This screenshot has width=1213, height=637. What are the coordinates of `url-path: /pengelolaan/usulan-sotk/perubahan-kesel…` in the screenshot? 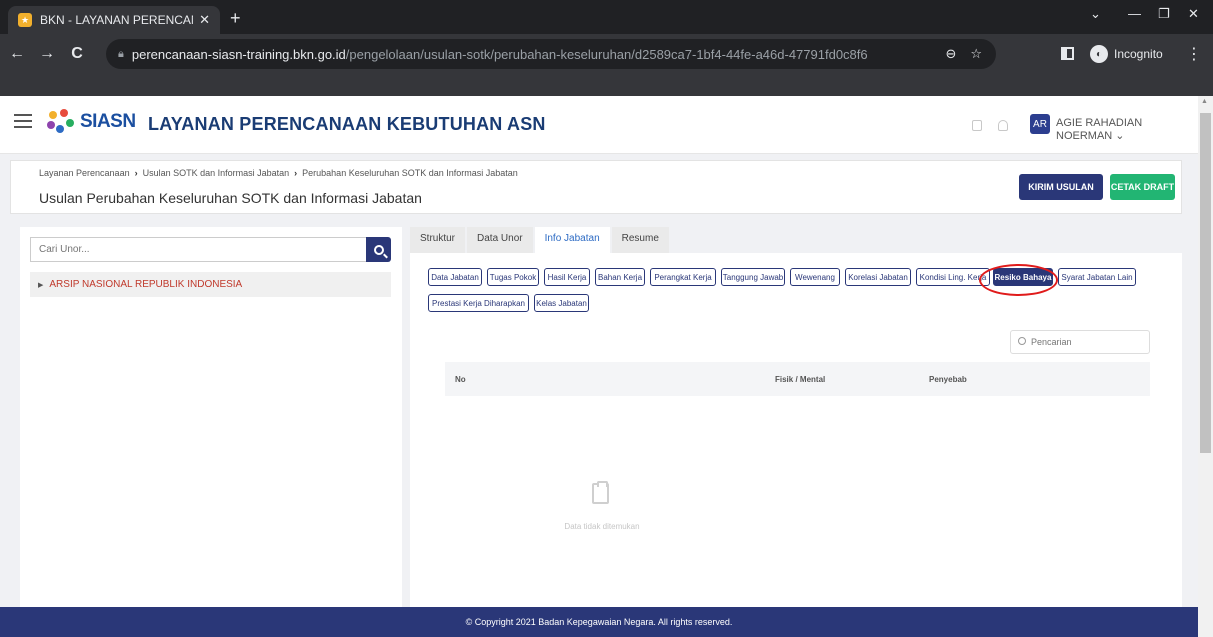 It's located at (606, 54).